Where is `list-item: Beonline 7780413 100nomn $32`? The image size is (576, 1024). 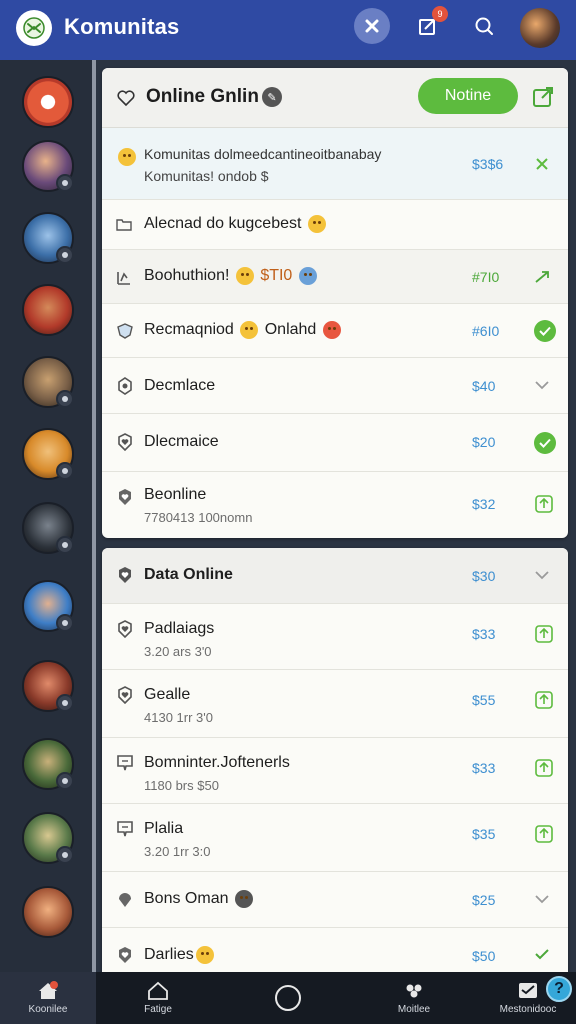 list-item: Beonline 7780413 100nomn $32 is located at coordinates (335, 505).